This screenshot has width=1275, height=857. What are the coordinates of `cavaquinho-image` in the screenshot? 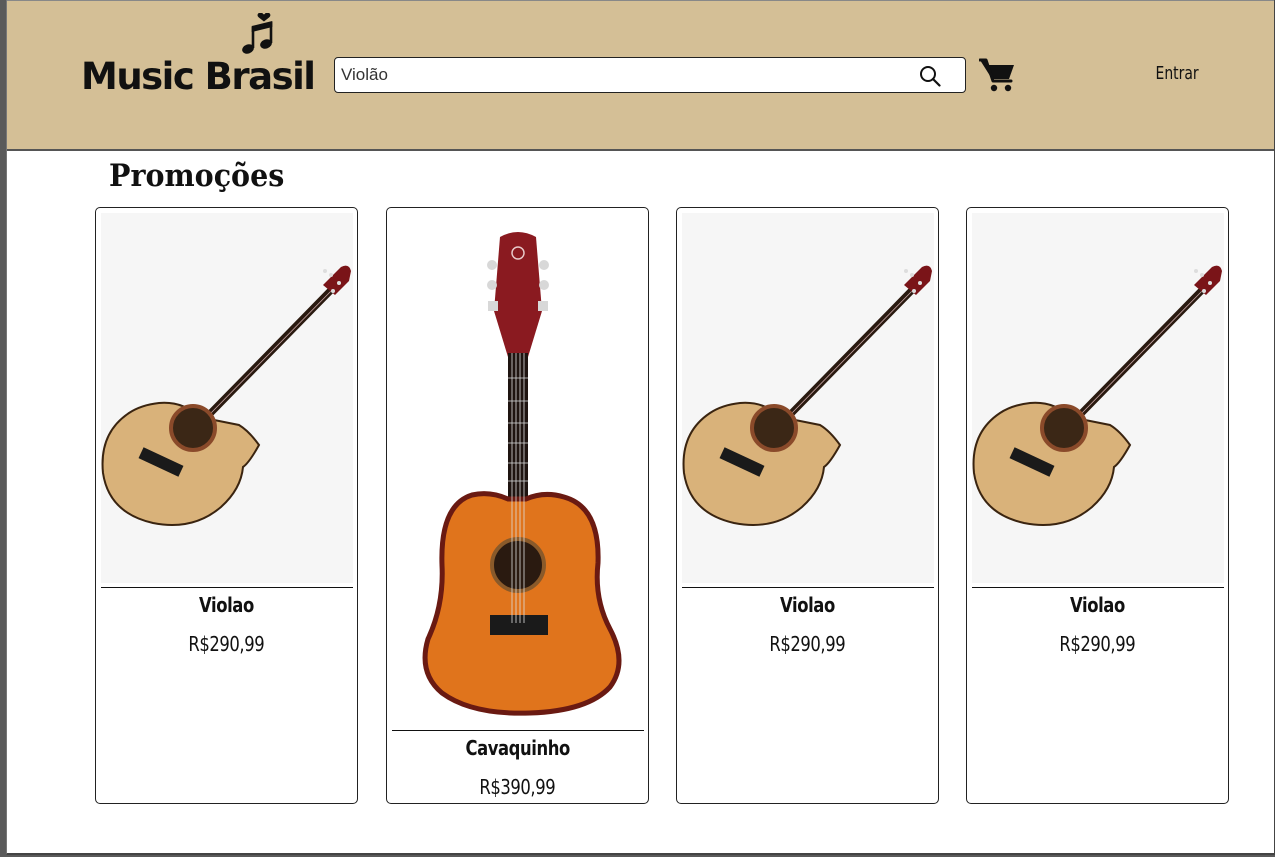 It's located at (522, 474).